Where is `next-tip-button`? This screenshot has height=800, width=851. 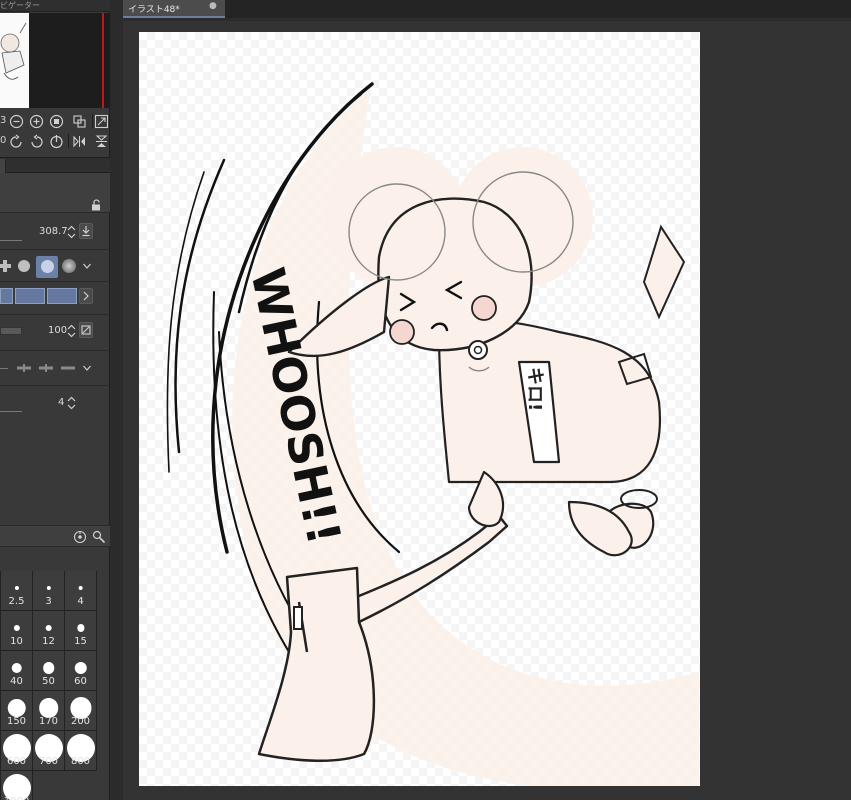 next-tip-button is located at coordinates (86, 296).